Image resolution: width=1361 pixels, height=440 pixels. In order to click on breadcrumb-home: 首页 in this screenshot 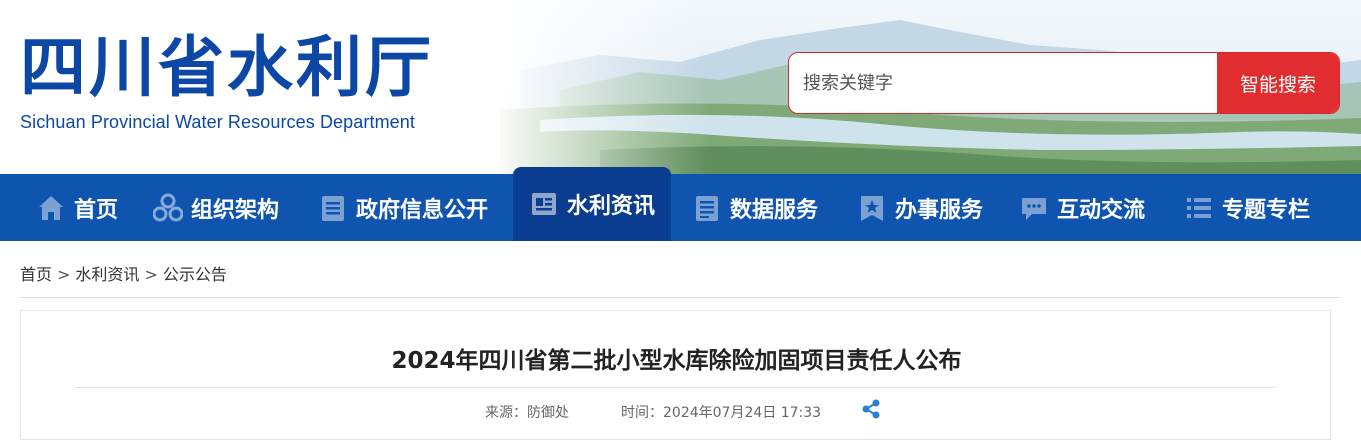, I will do `click(36, 274)`.